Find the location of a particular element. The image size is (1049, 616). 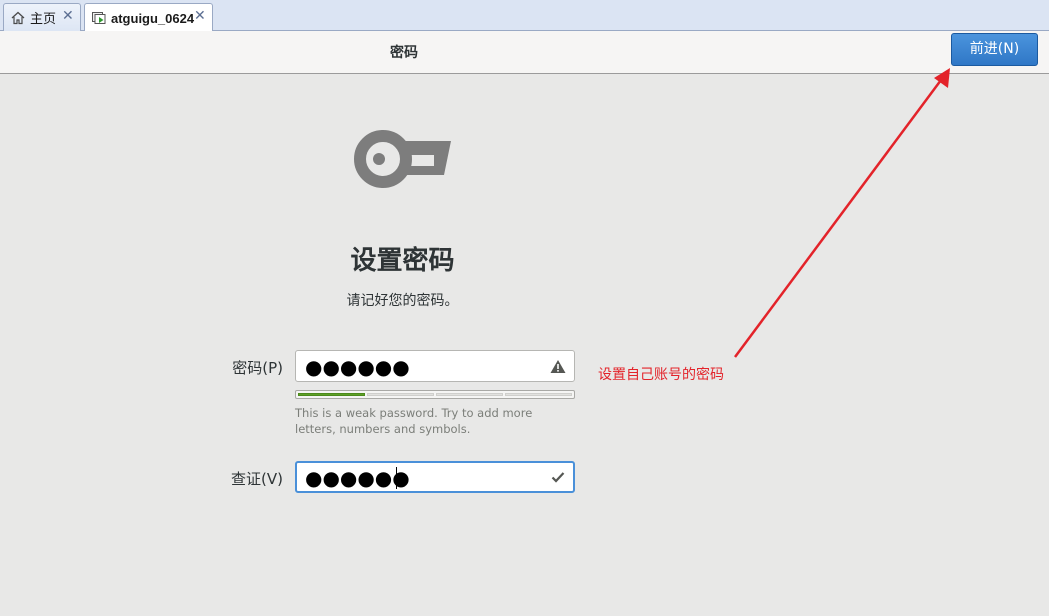

key-icon is located at coordinates (402, 159).